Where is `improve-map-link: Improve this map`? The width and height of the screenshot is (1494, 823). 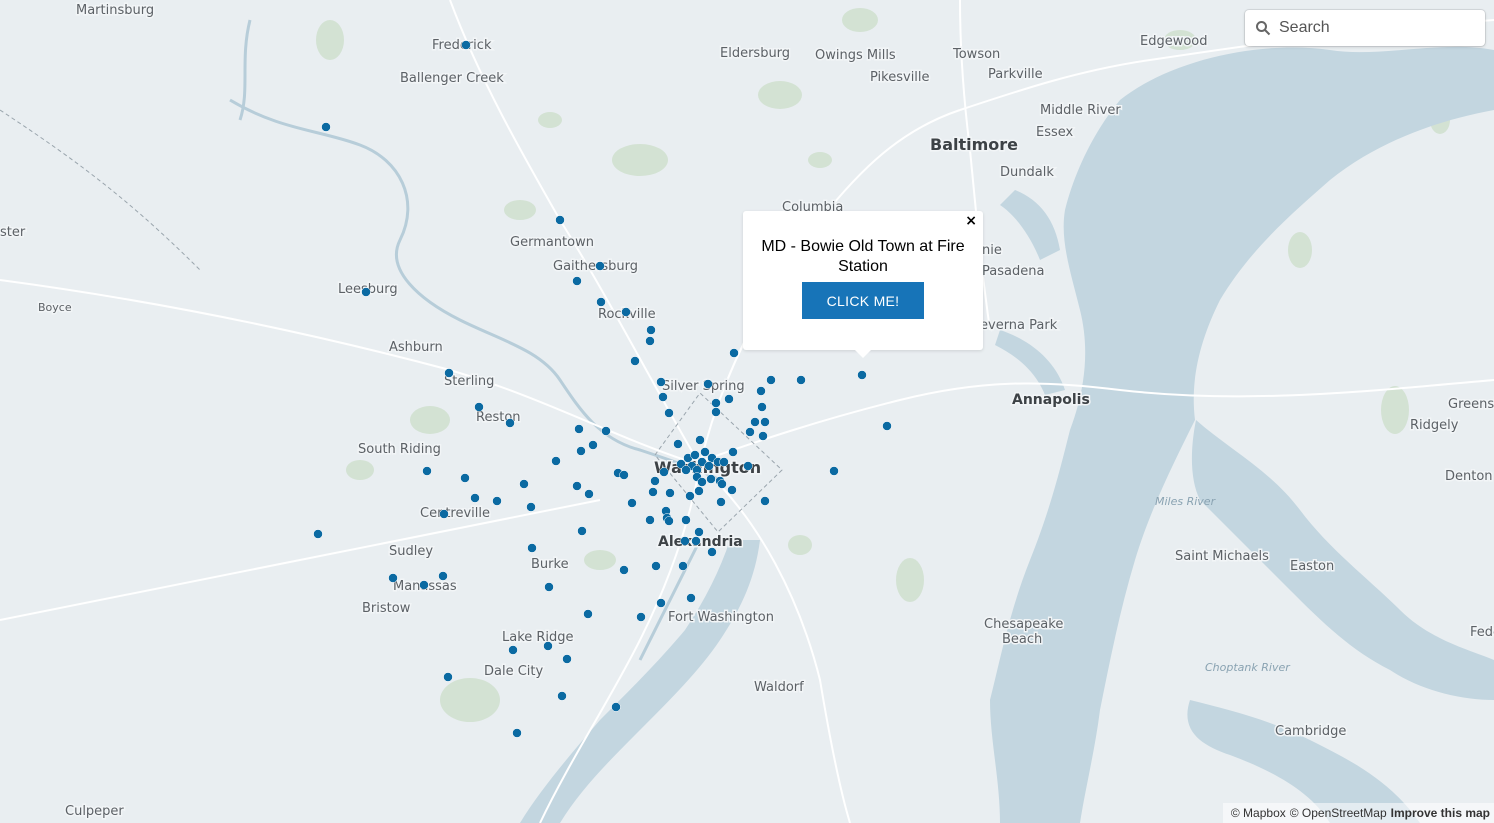 improve-map-link: Improve this map is located at coordinates (1440, 813).